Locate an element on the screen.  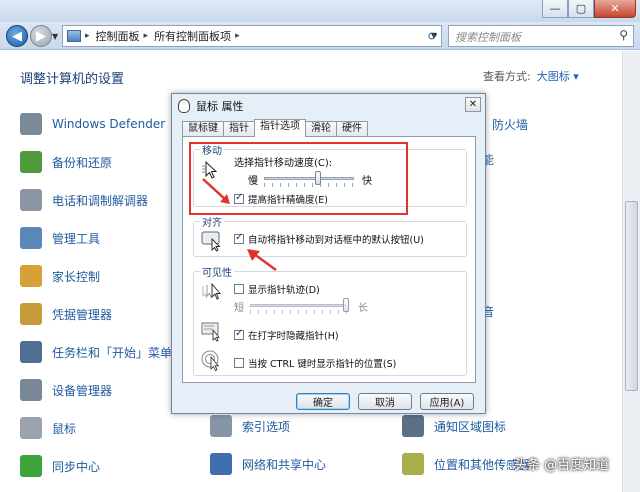
search-icon: ⚲ is located at coordinates (623, 35).